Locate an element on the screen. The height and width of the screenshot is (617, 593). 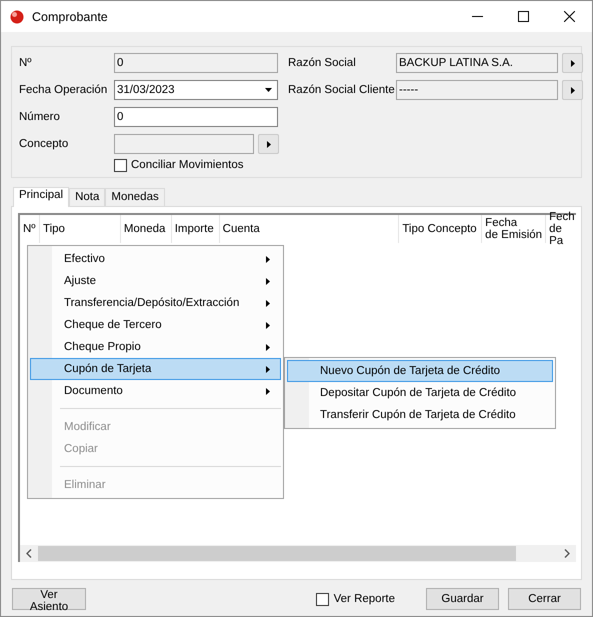
input-field: 0 is located at coordinates (196, 117).